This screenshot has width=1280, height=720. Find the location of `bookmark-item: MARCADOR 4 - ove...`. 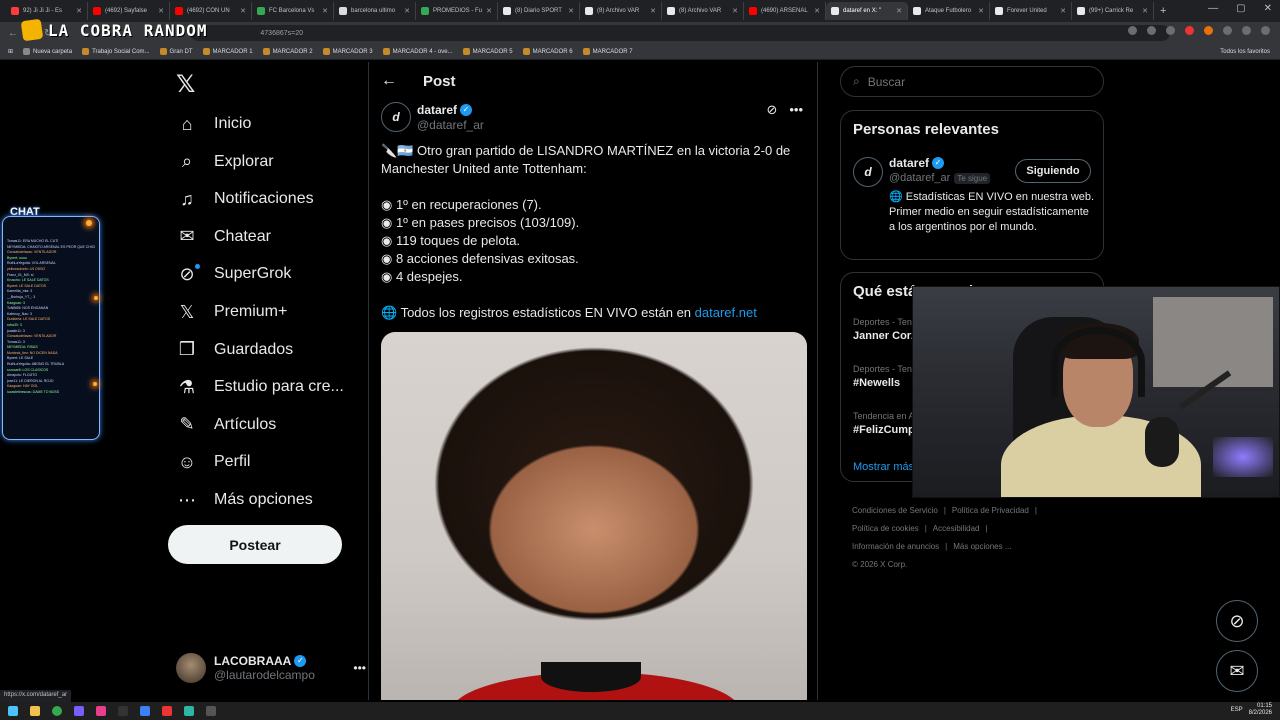

bookmark-item: MARCADOR 4 - ove... is located at coordinates (417, 51).